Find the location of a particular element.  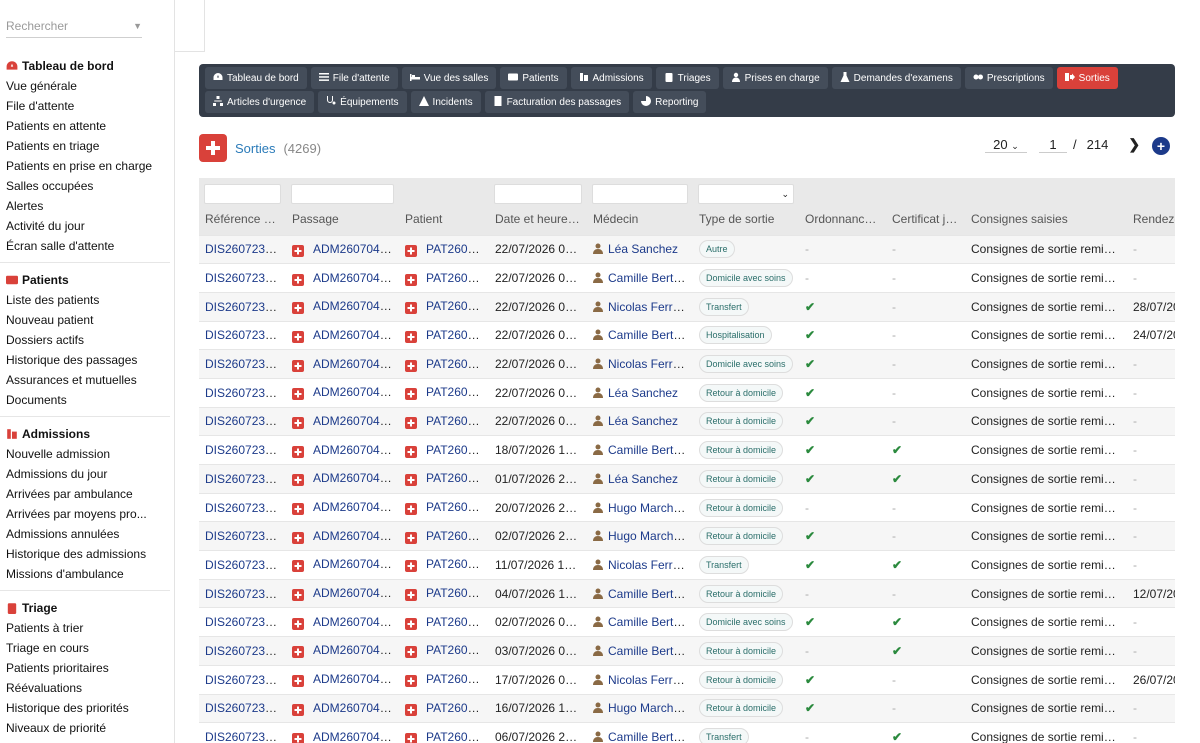

patient-link: PAT260013 is located at coordinates (457, 708).